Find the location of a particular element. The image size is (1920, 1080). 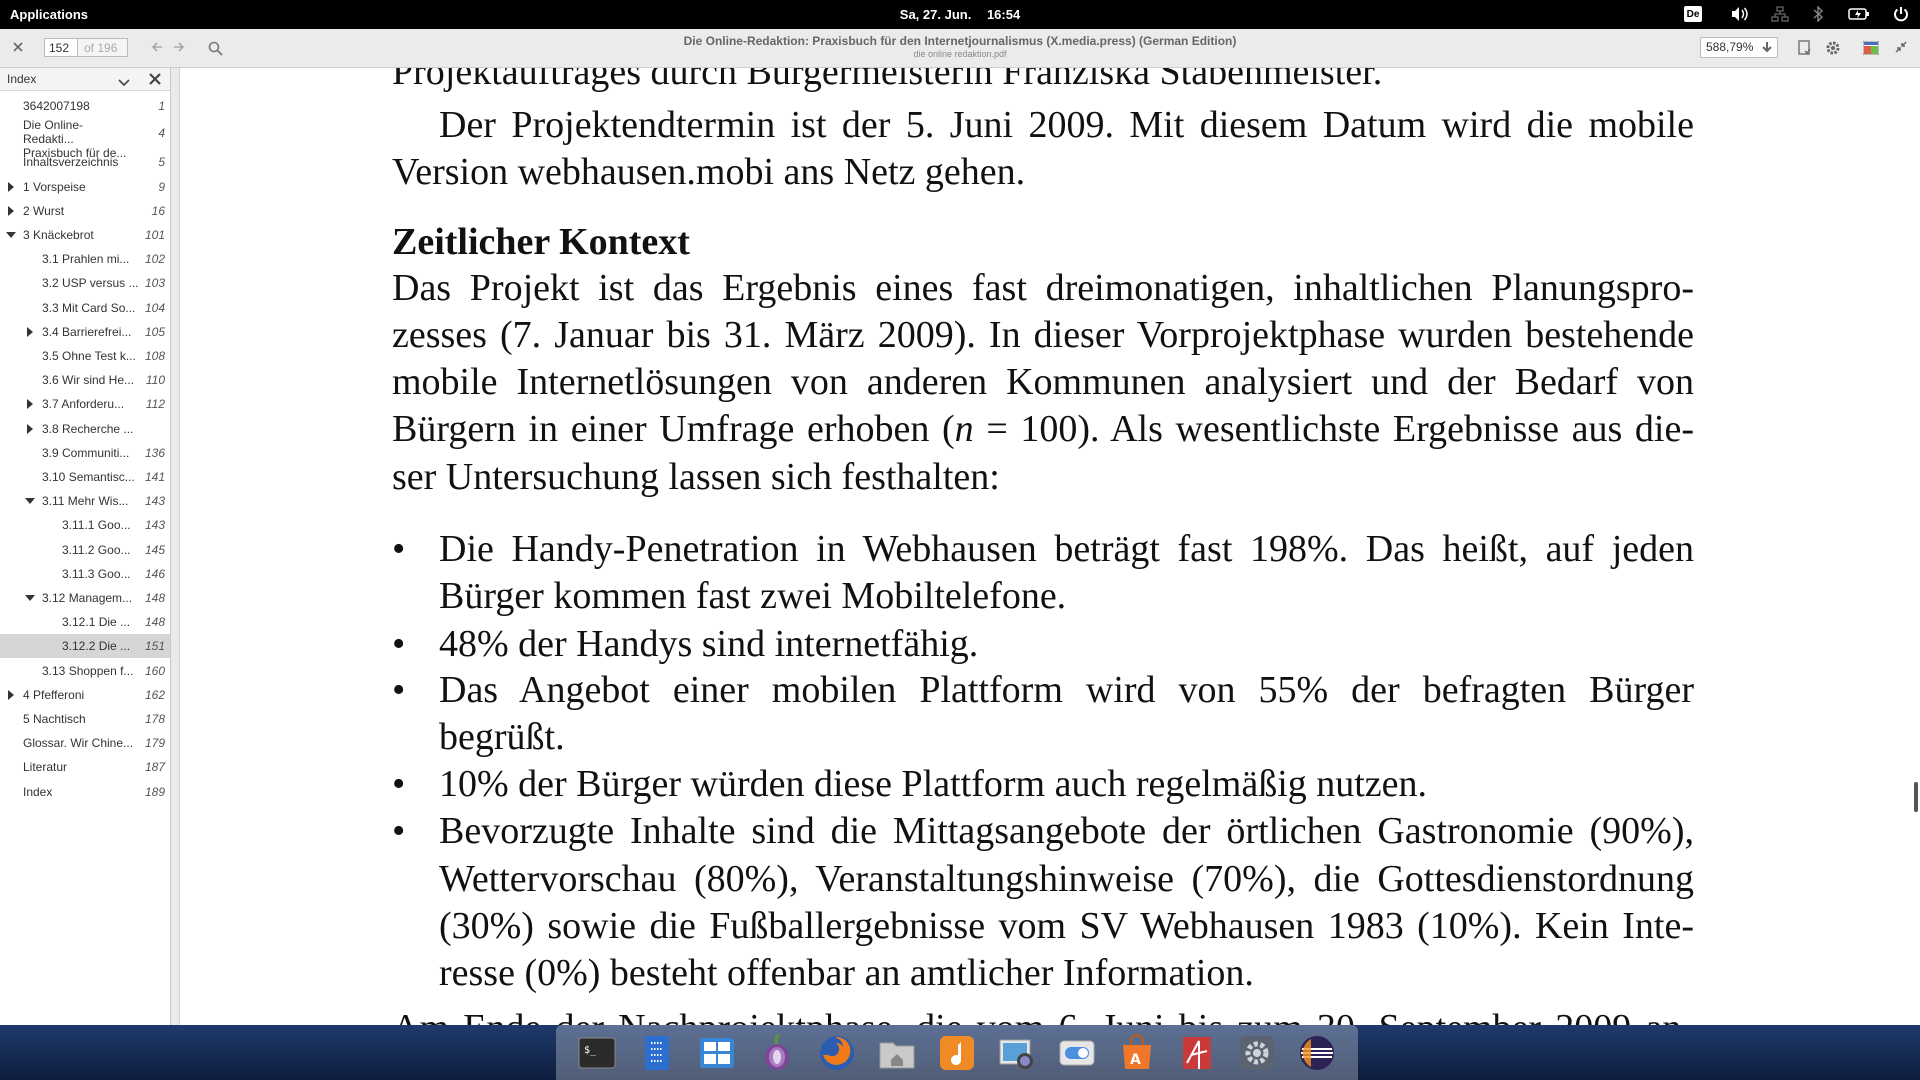

toc-item: Inhaltsverzeichnis 5 is located at coordinates (85, 162).